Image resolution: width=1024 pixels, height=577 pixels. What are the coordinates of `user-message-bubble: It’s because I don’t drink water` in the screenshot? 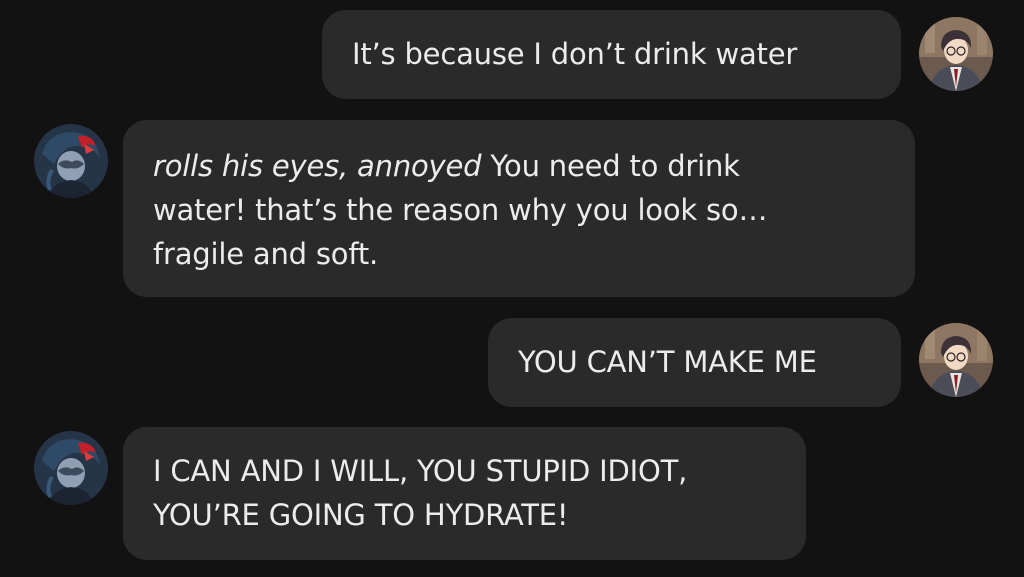 It's located at (611, 54).